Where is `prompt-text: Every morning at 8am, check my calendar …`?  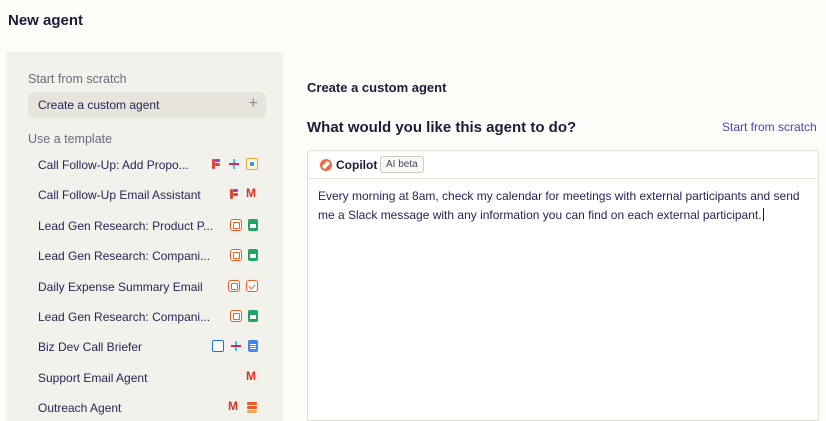 prompt-text: Every morning at 8am, check my calendar … is located at coordinates (559, 205).